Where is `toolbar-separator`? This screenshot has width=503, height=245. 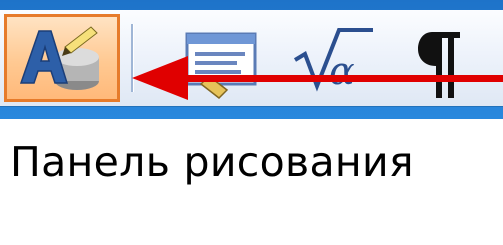 toolbar-separator is located at coordinates (132, 58).